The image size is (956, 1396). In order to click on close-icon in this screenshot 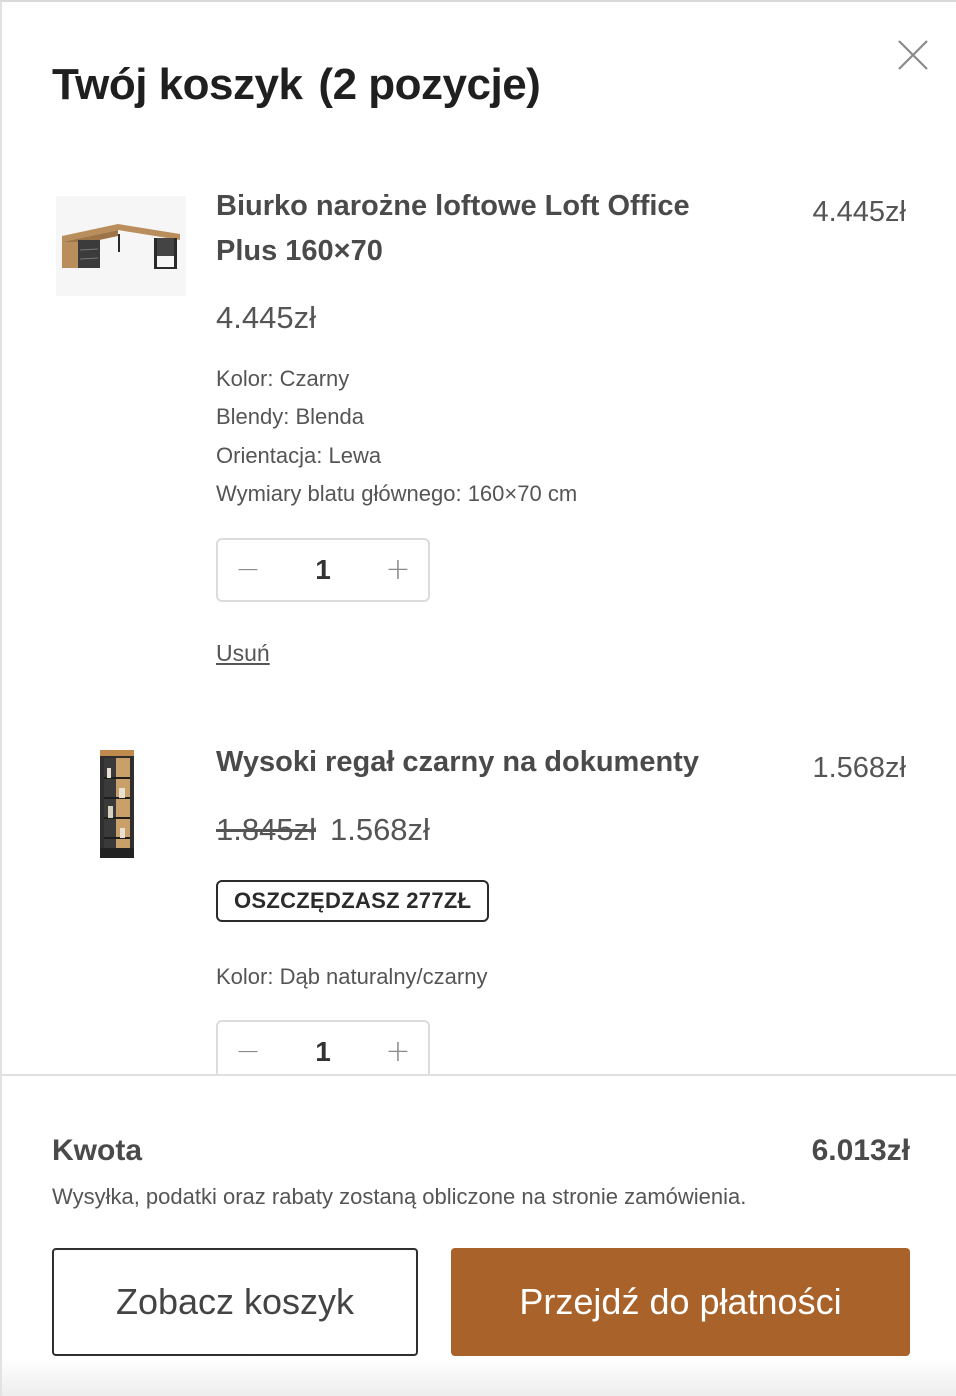, I will do `click(913, 55)`.